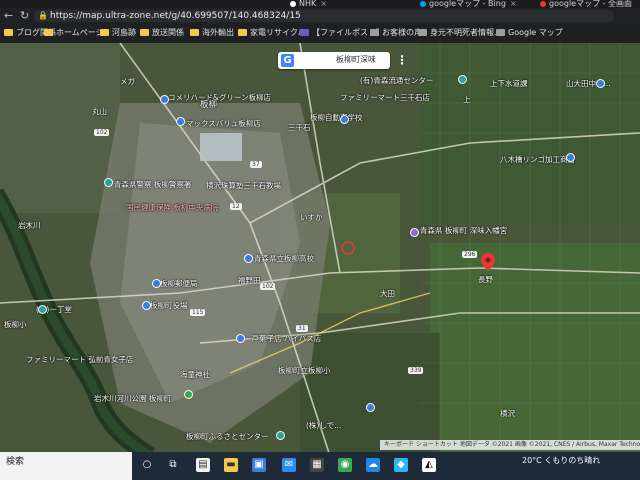 The height and width of the screenshot is (480, 640). What do you see at coordinates (304, 370) in the screenshot?
I see `label-itayanagi-elem: 板柳町立板柳小` at bounding box center [304, 370].